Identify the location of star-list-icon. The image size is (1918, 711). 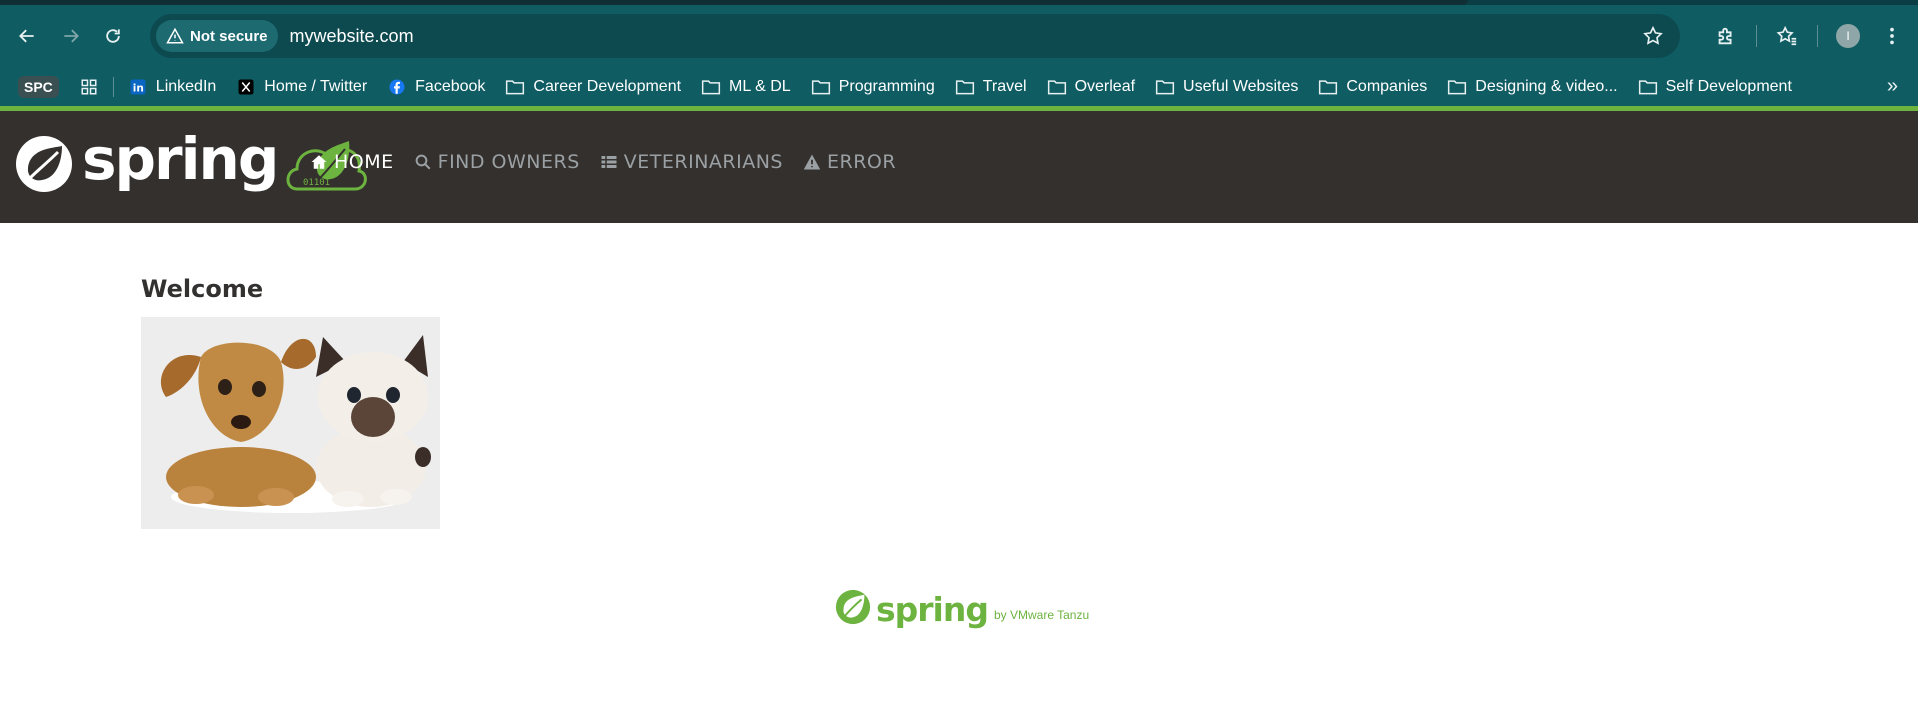
(1786, 35).